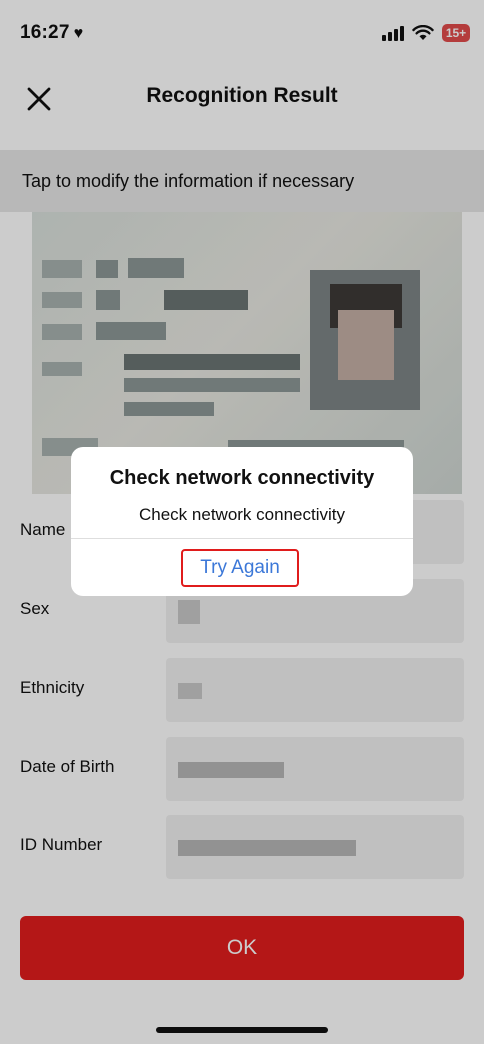 This screenshot has width=484, height=1044. What do you see at coordinates (242, 514) in the screenshot?
I see `dialog-message: Check network connectivity` at bounding box center [242, 514].